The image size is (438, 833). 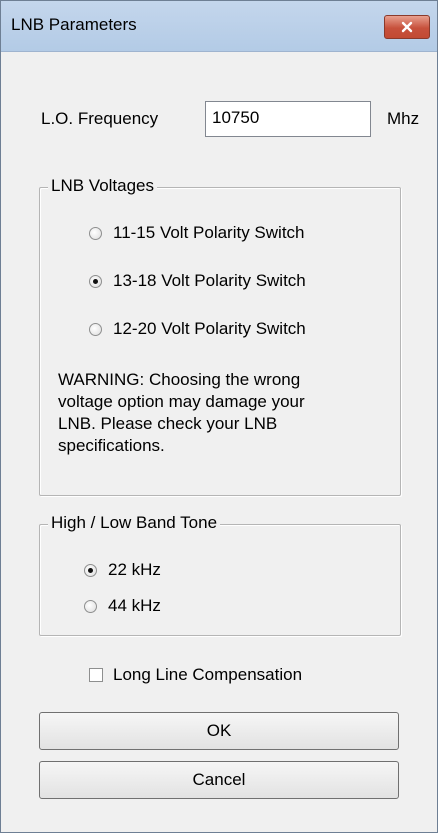 What do you see at coordinates (403, 118) in the screenshot?
I see `lo-frequency-unit: Mhz` at bounding box center [403, 118].